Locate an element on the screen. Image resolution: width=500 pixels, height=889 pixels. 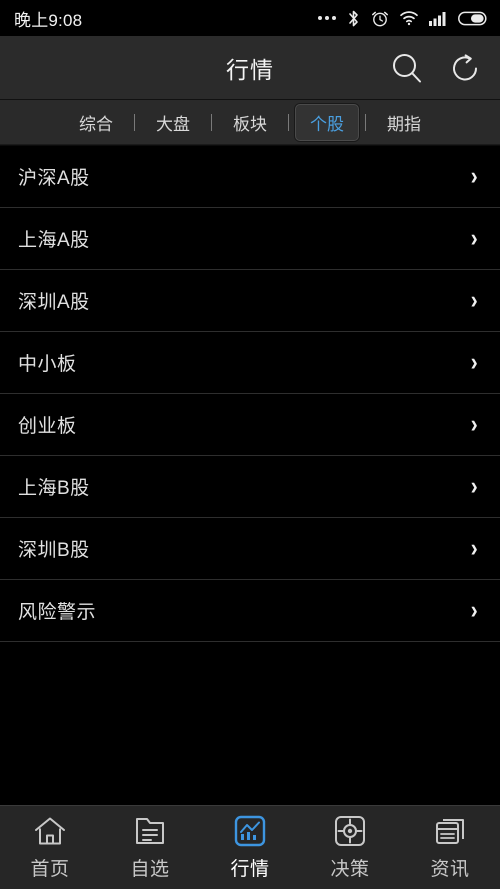
tab-bankuai: 板块 is located at coordinates (250, 122).